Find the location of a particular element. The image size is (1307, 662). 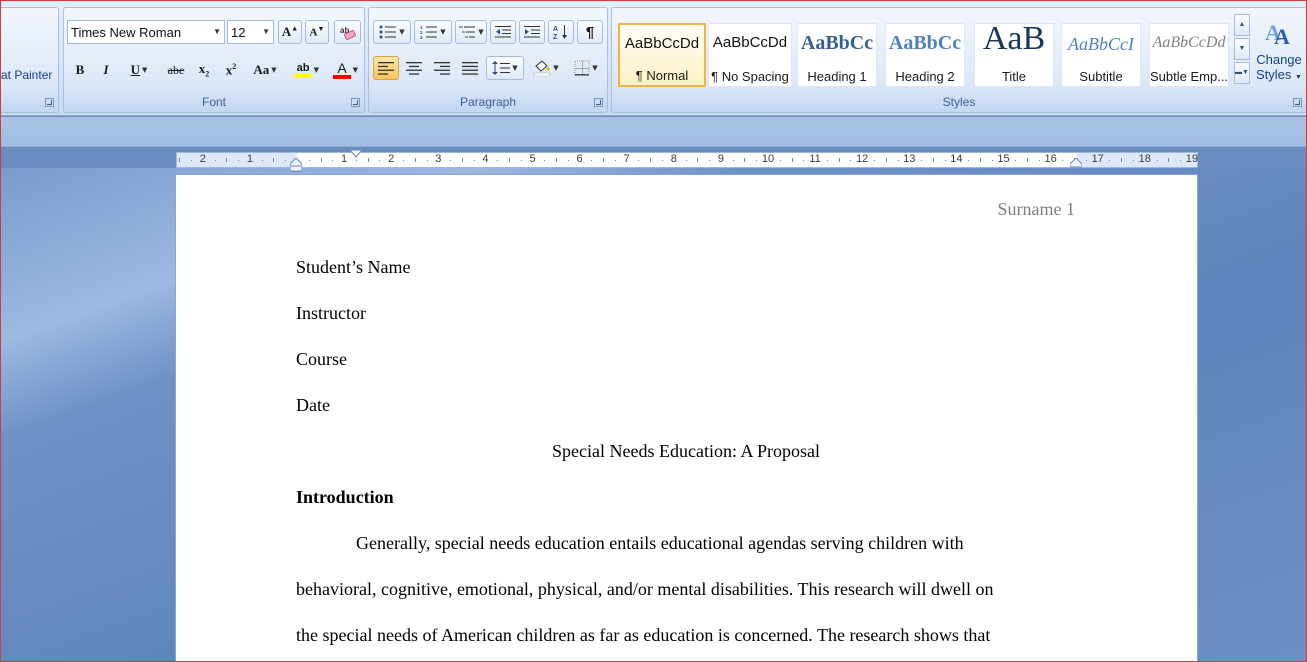

style-title: AaB Title is located at coordinates (1014, 53).